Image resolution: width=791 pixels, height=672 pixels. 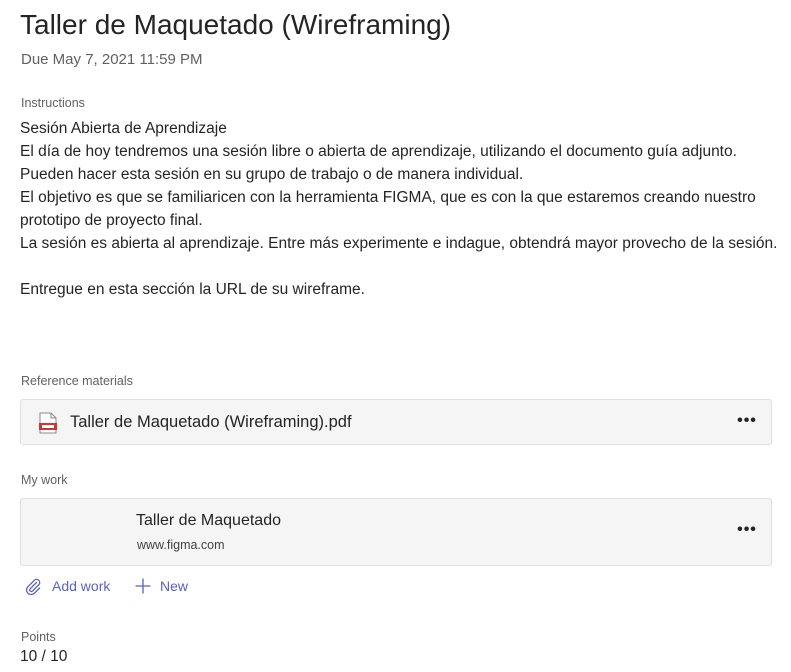 What do you see at coordinates (48, 423) in the screenshot?
I see `pdf-file-icon` at bounding box center [48, 423].